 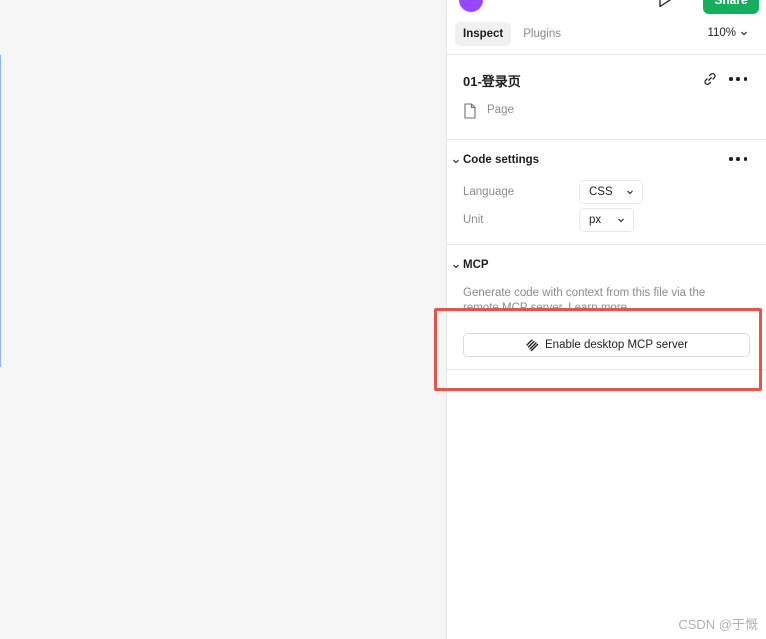 What do you see at coordinates (483, 34) in the screenshot?
I see `tab-inspect: Inspect` at bounding box center [483, 34].